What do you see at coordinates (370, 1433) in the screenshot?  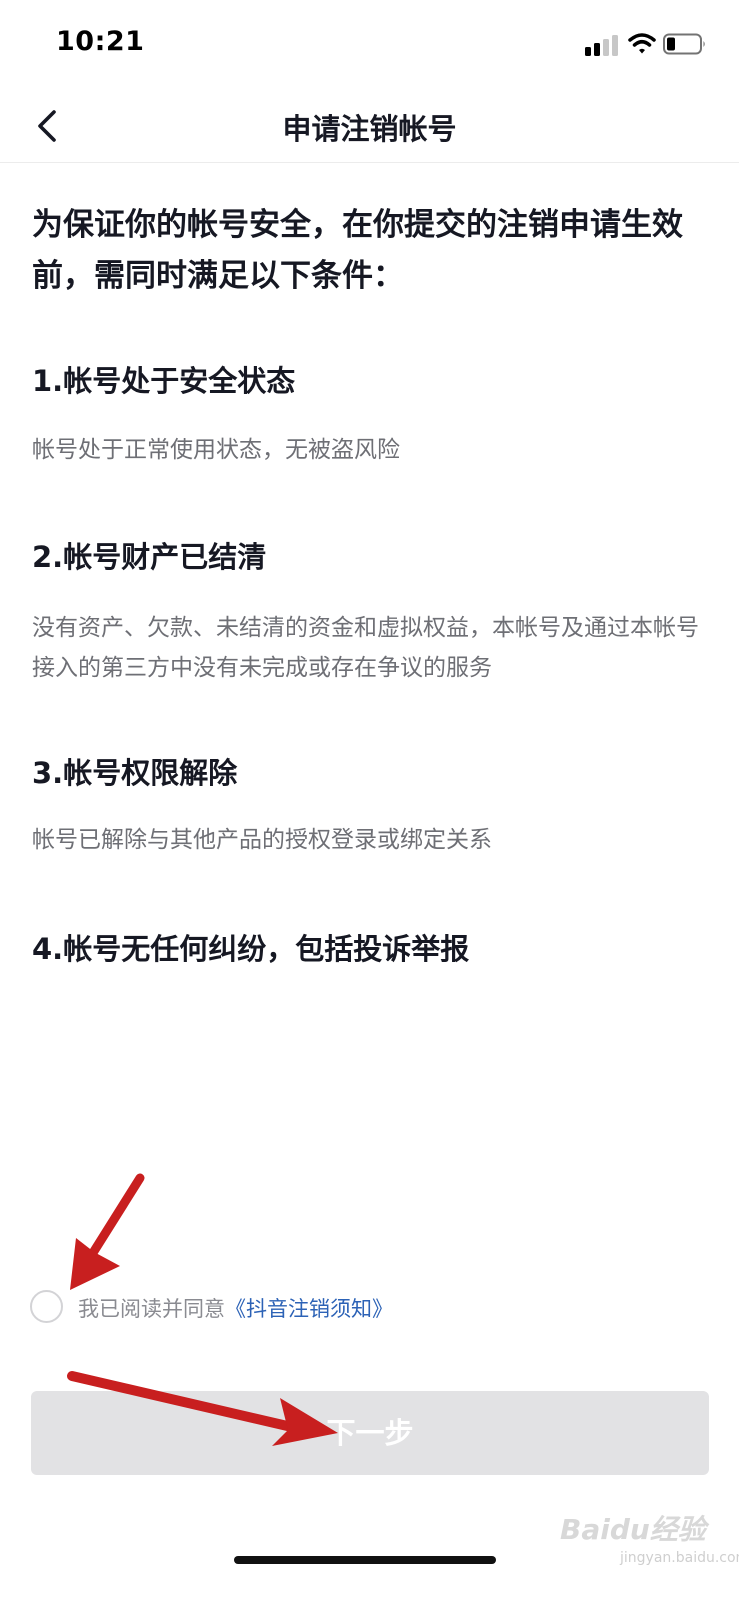 I see `next-step-button: 下一步` at bounding box center [370, 1433].